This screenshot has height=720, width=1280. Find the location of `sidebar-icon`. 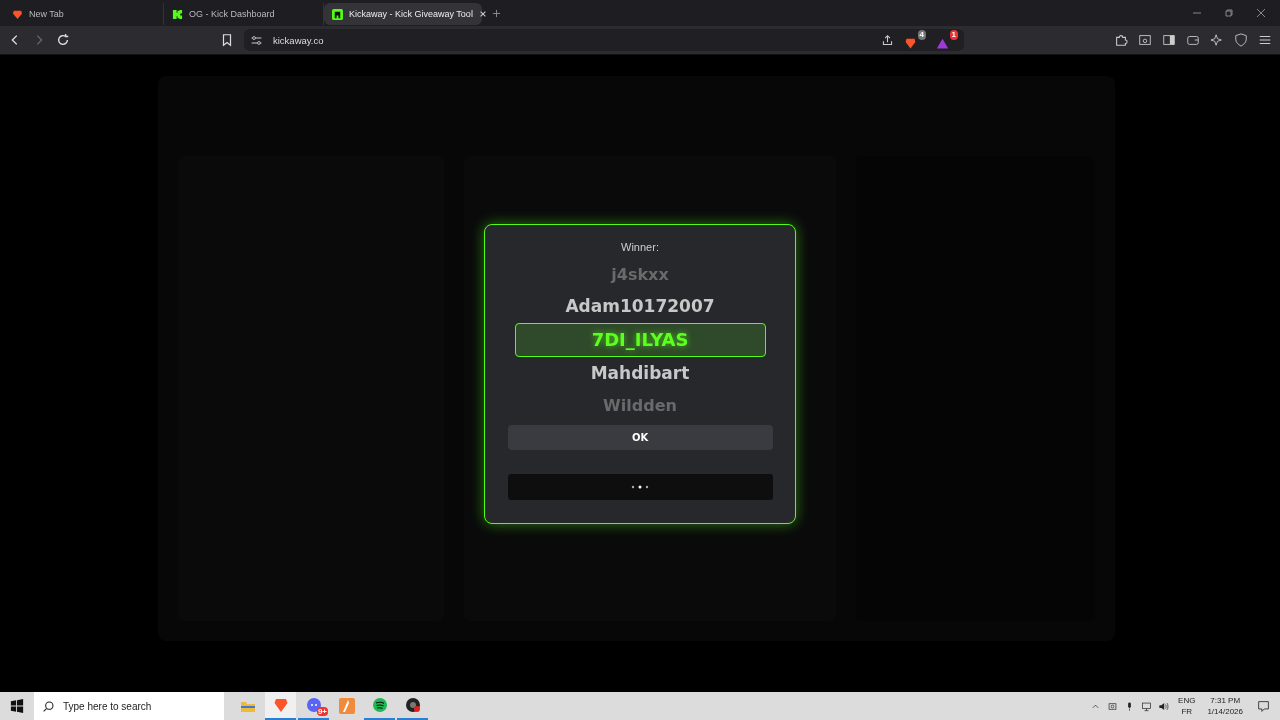

sidebar-icon is located at coordinates (1169, 40).